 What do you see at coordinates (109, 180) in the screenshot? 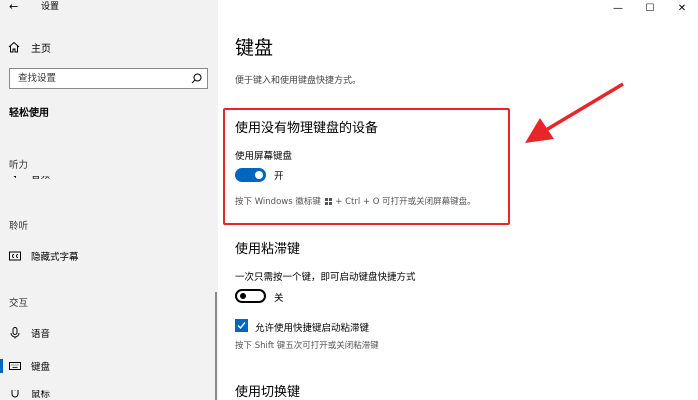
I see `sidebar-item-audio: 音频` at bounding box center [109, 180].